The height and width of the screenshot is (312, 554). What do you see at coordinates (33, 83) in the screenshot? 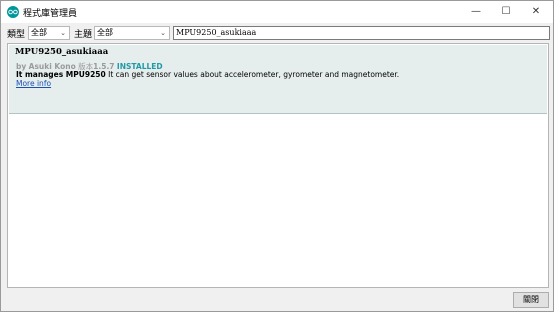
I see `more-info-link: More info` at bounding box center [33, 83].